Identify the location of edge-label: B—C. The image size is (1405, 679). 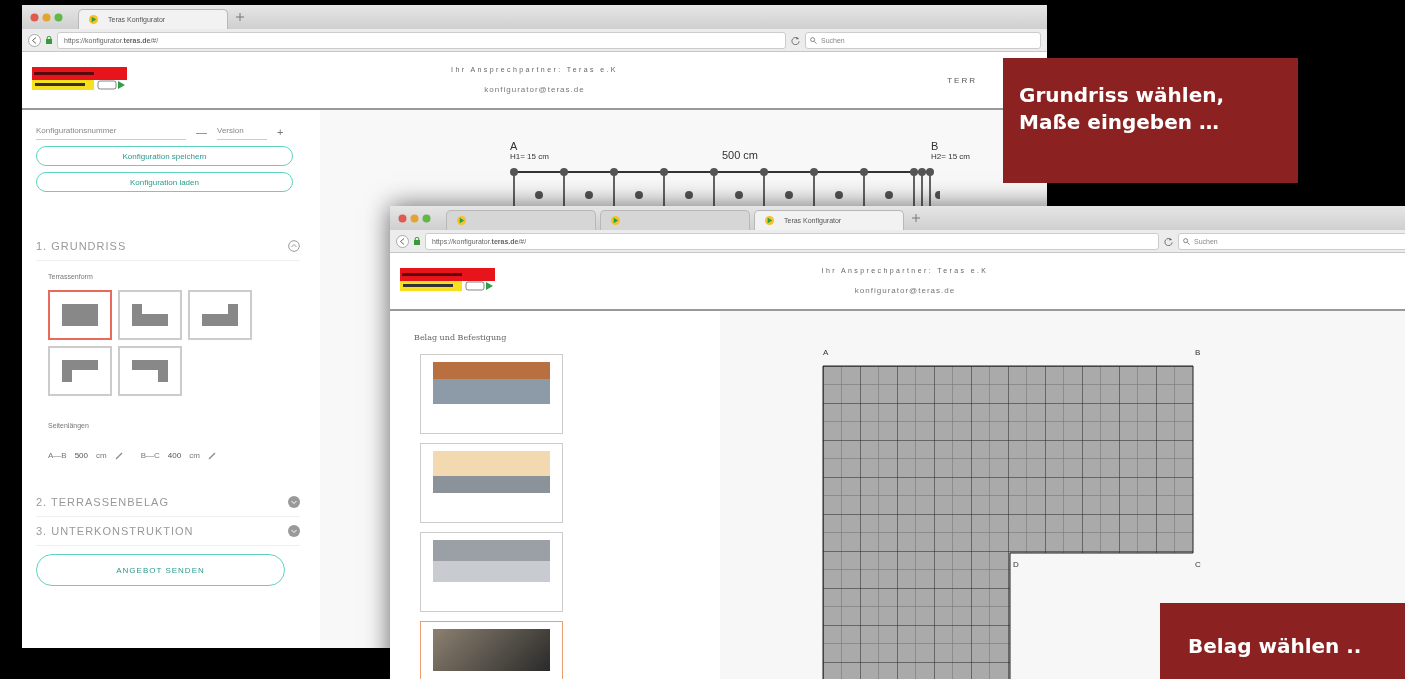
(150, 455).